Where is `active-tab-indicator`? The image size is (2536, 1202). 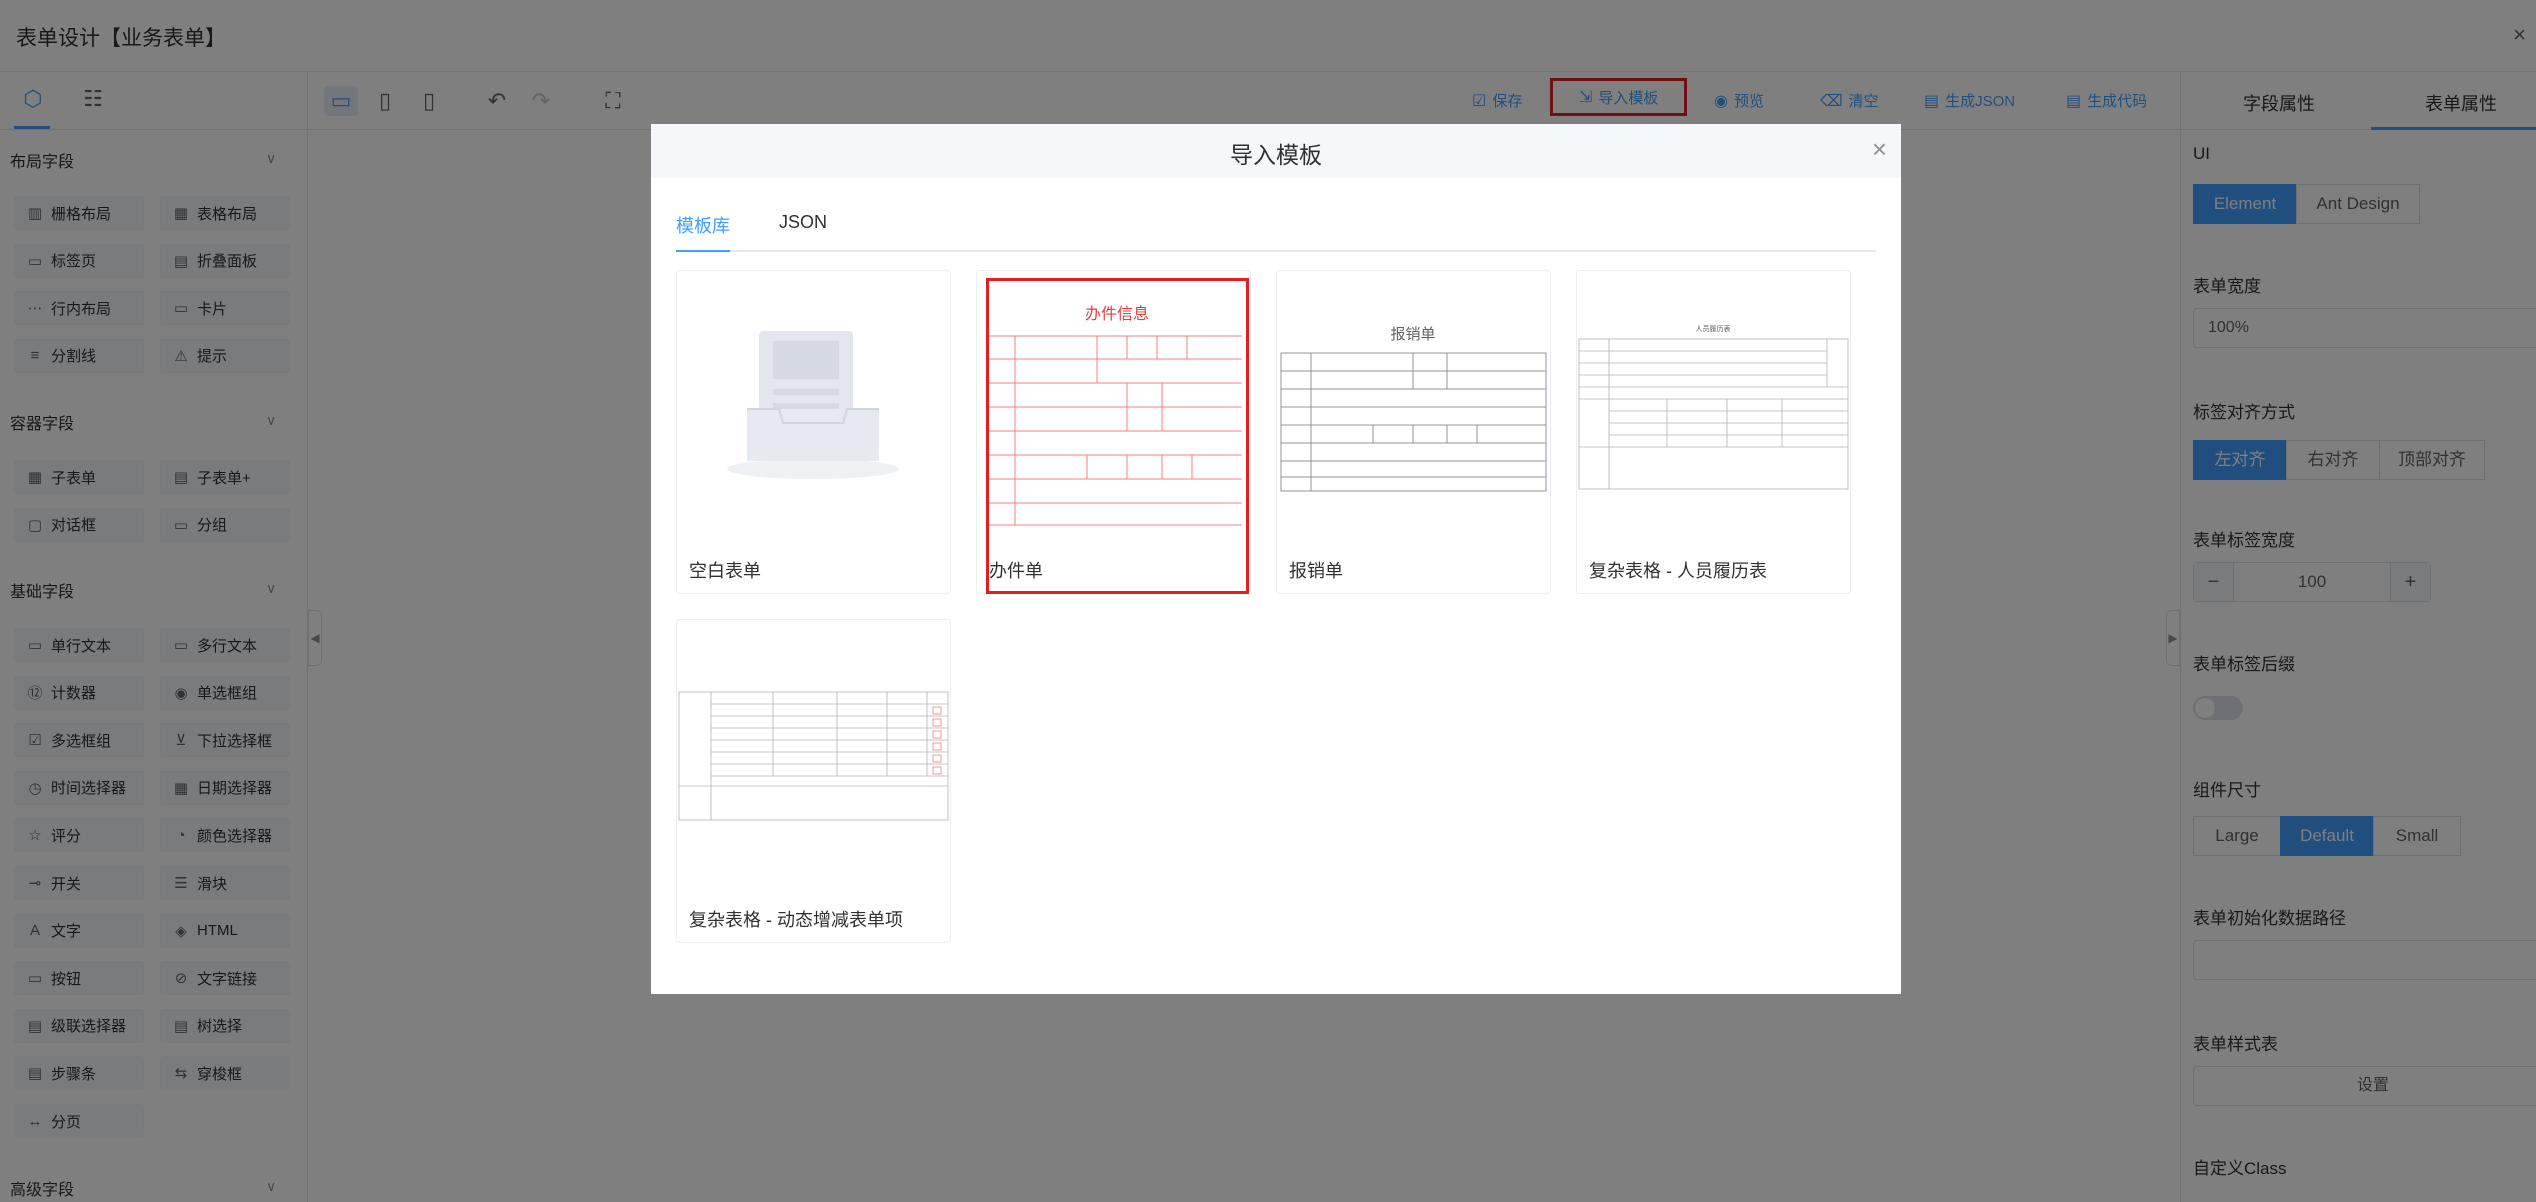
active-tab-indicator is located at coordinates (703, 251).